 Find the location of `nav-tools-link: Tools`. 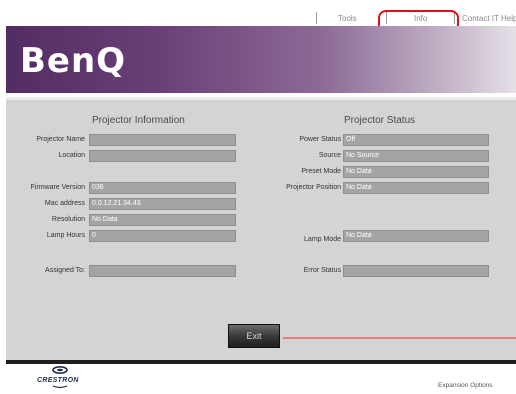

nav-tools-link: Tools is located at coordinates (347, 18).